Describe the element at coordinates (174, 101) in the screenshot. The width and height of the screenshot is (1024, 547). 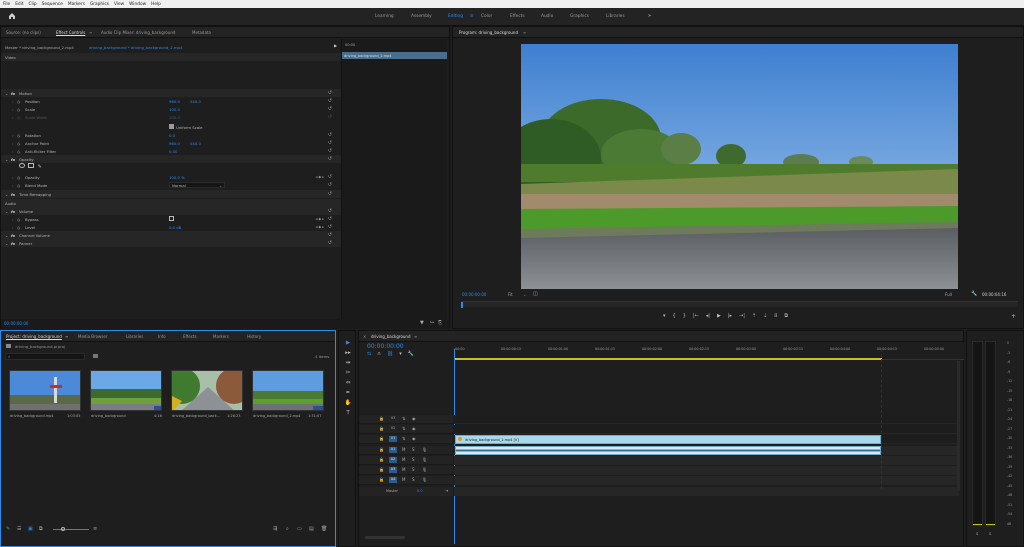
I see `property-value: 960.0` at that location.